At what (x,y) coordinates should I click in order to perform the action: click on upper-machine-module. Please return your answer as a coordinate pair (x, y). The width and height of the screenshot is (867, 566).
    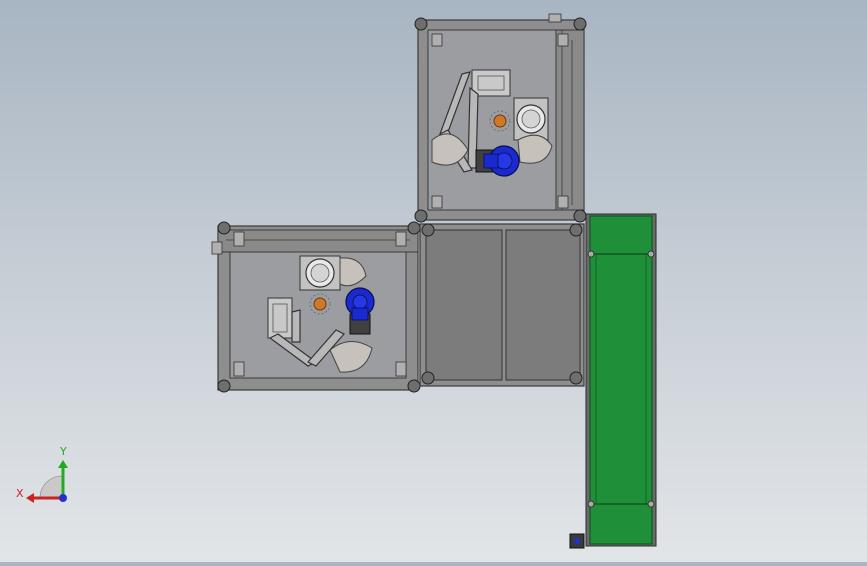
    Looking at the image, I should click on (500, 118).